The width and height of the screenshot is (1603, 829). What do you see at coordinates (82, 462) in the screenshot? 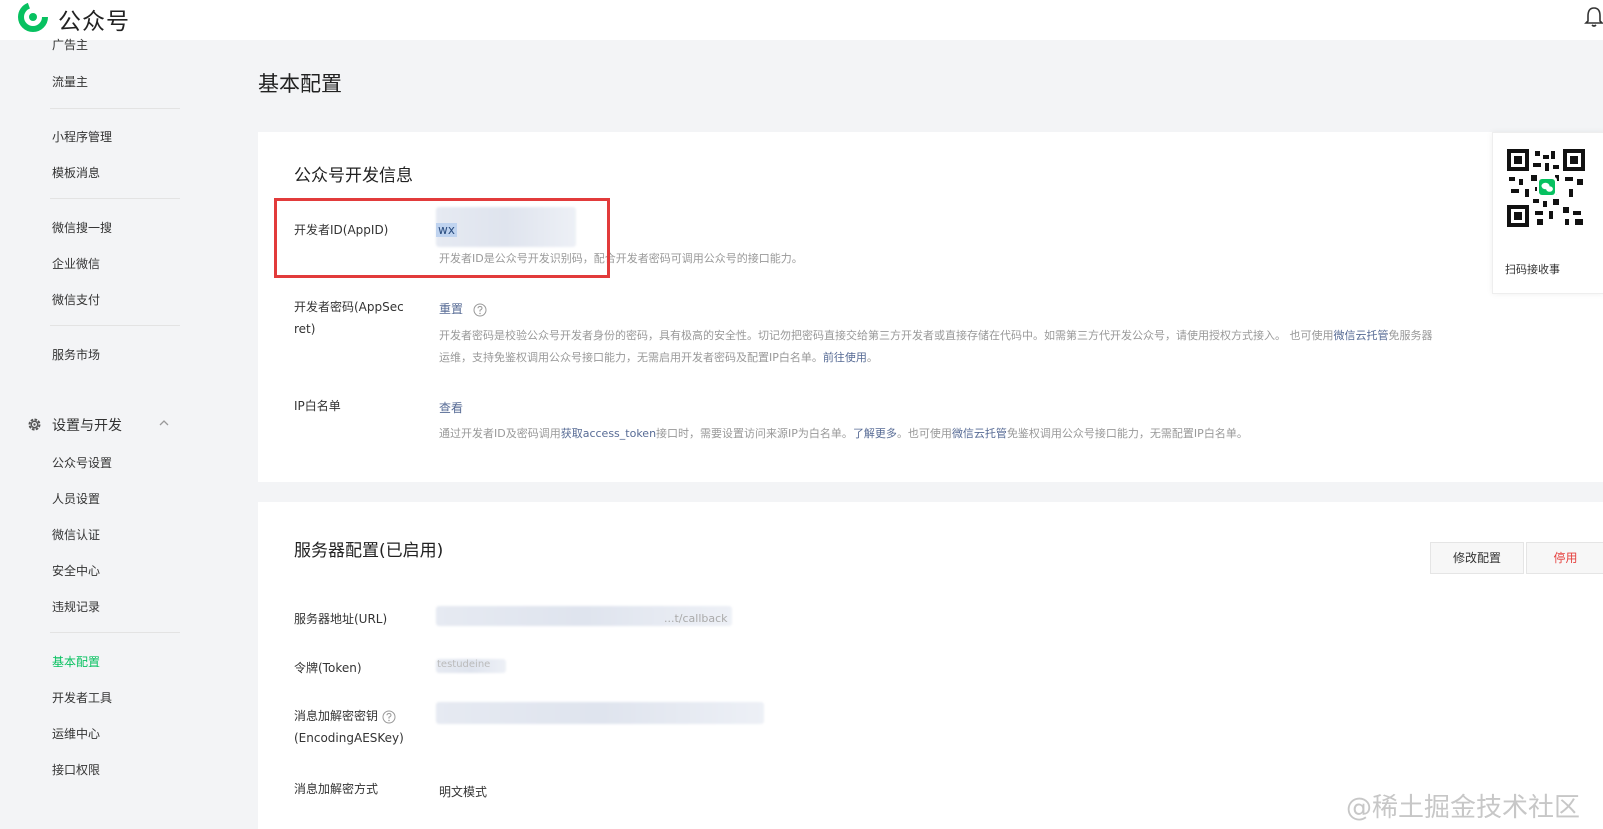
I see `sidebar-item-account-settings: 公众号设置` at bounding box center [82, 462].